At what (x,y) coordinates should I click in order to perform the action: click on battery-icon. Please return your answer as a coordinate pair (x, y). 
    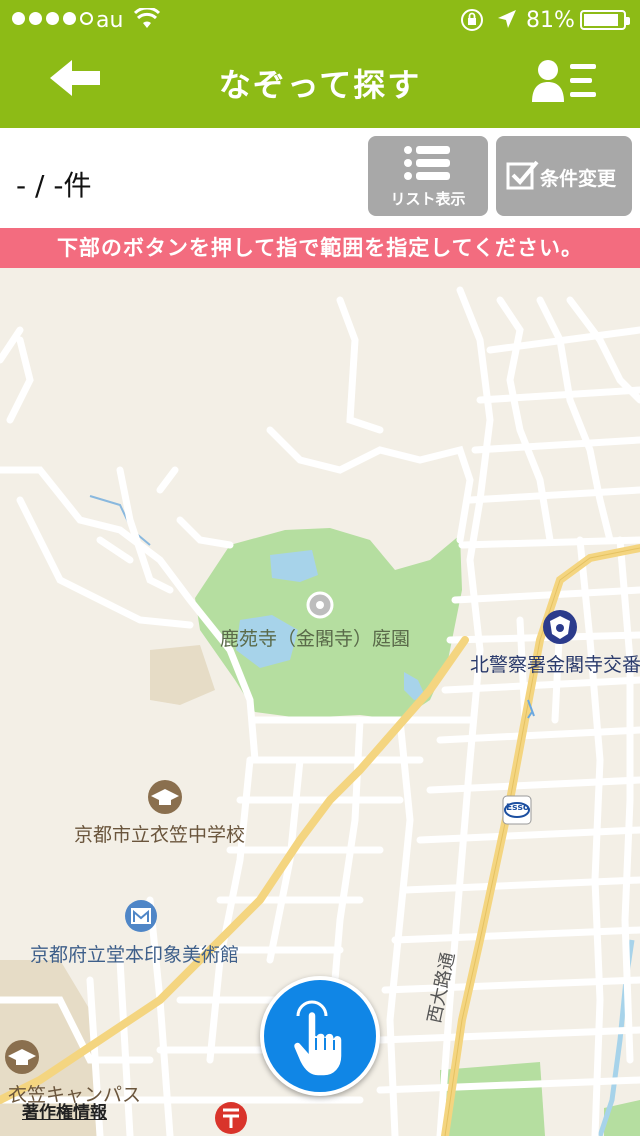
    Looking at the image, I should click on (605, 20).